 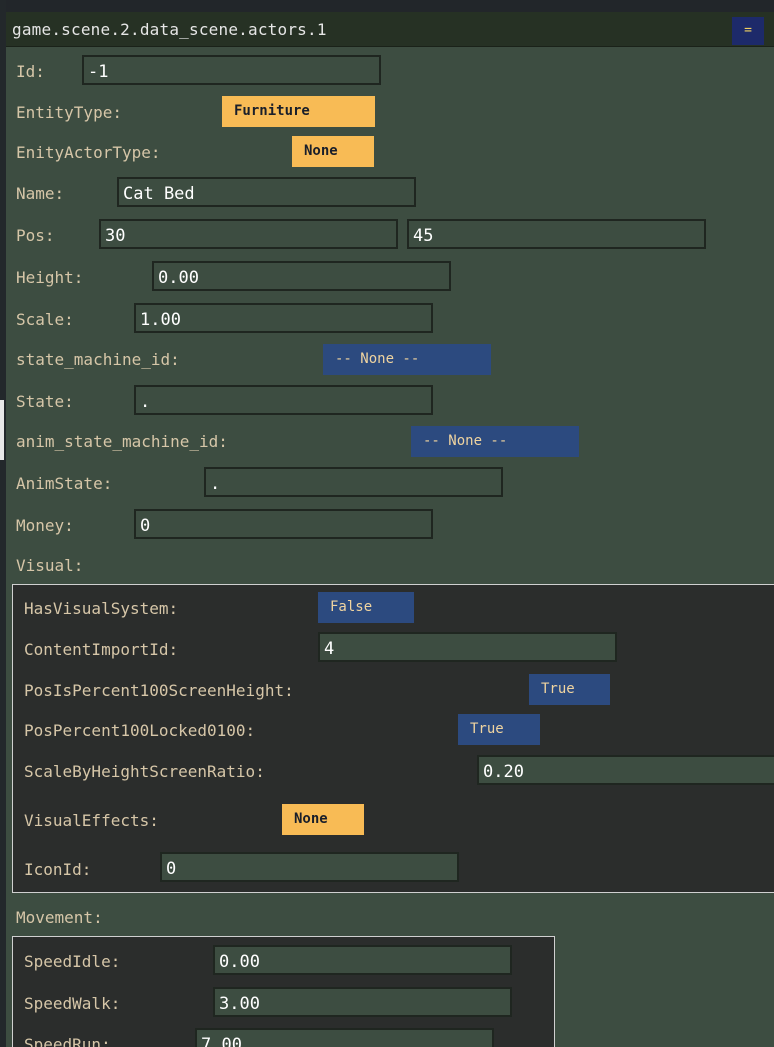 What do you see at coordinates (248, 234) in the screenshot?
I see `pos-x-field: 30` at bounding box center [248, 234].